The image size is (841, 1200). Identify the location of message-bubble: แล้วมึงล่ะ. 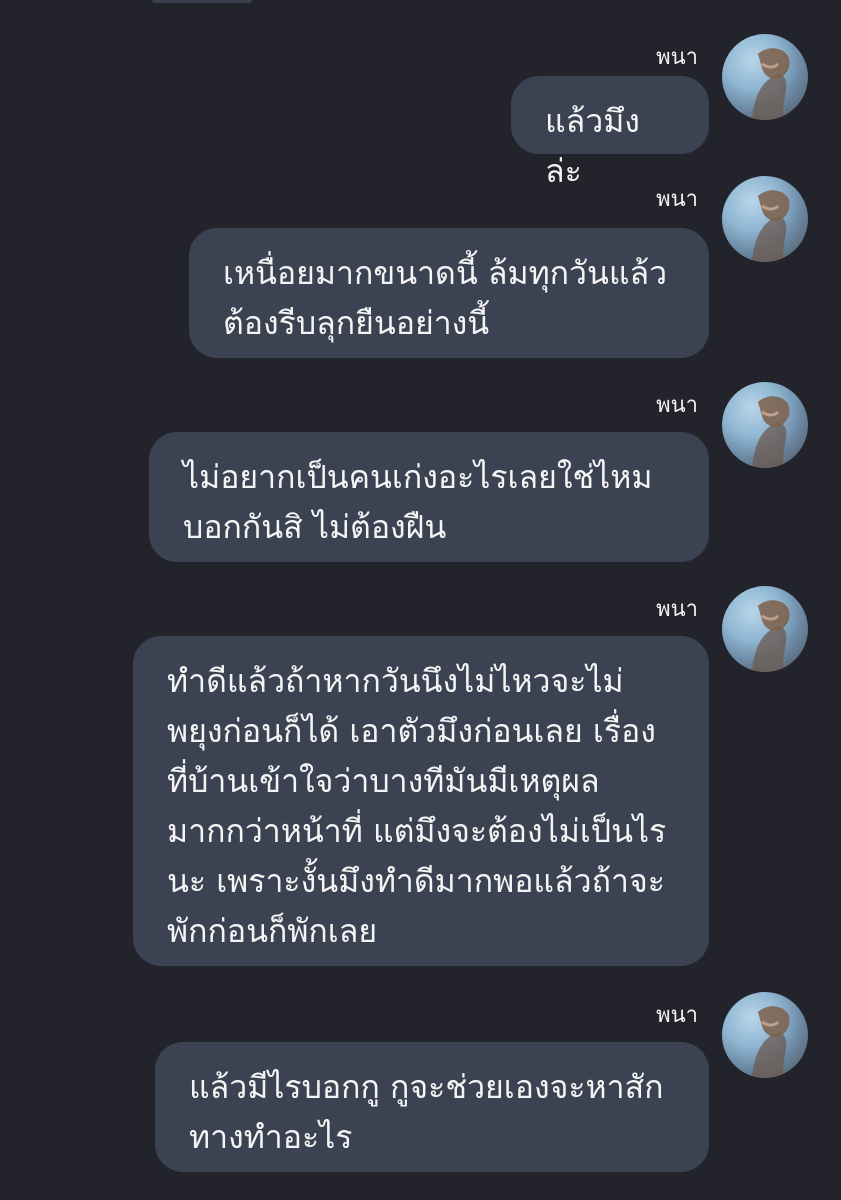
(610, 133).